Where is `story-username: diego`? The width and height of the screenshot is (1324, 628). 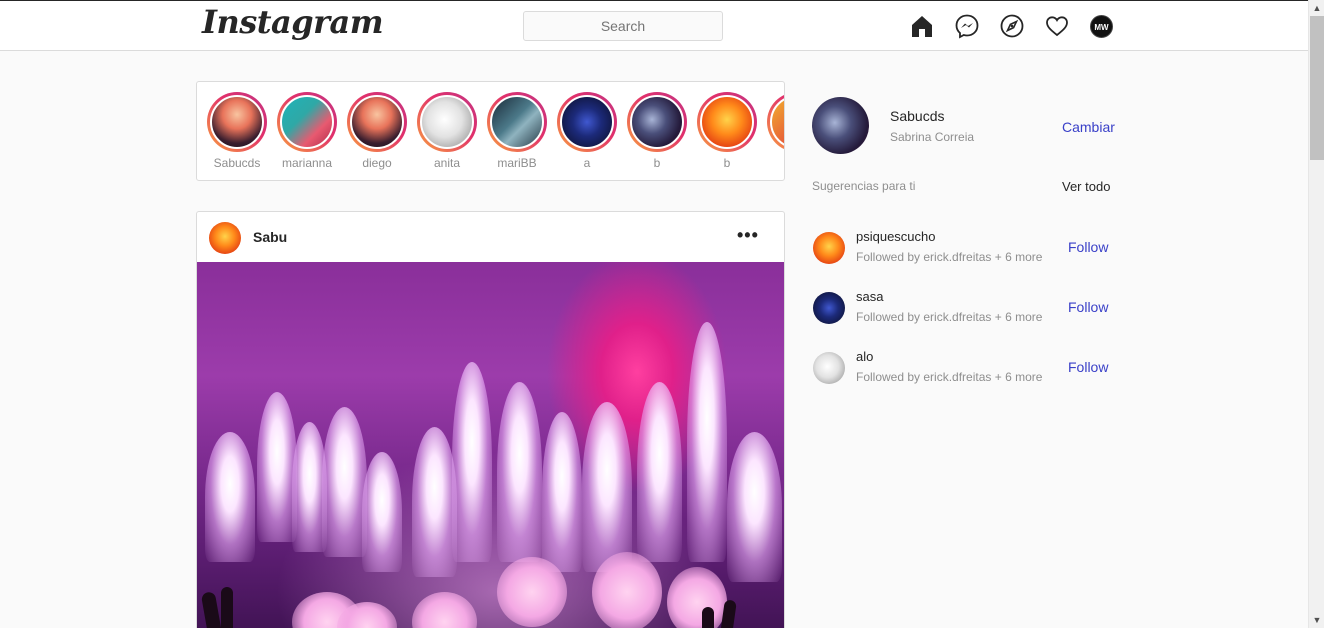
story-username: diego is located at coordinates (377, 163).